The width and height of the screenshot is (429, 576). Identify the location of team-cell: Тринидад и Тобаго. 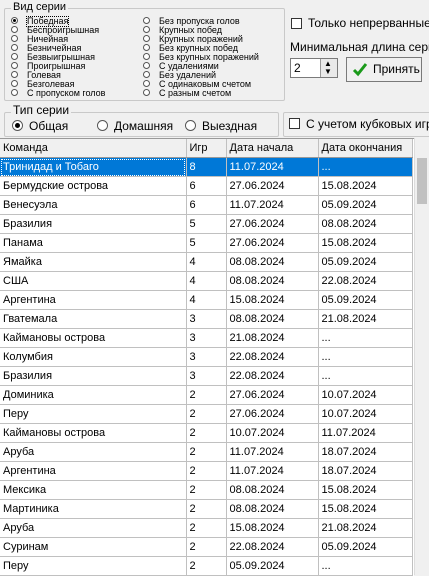
(93, 167).